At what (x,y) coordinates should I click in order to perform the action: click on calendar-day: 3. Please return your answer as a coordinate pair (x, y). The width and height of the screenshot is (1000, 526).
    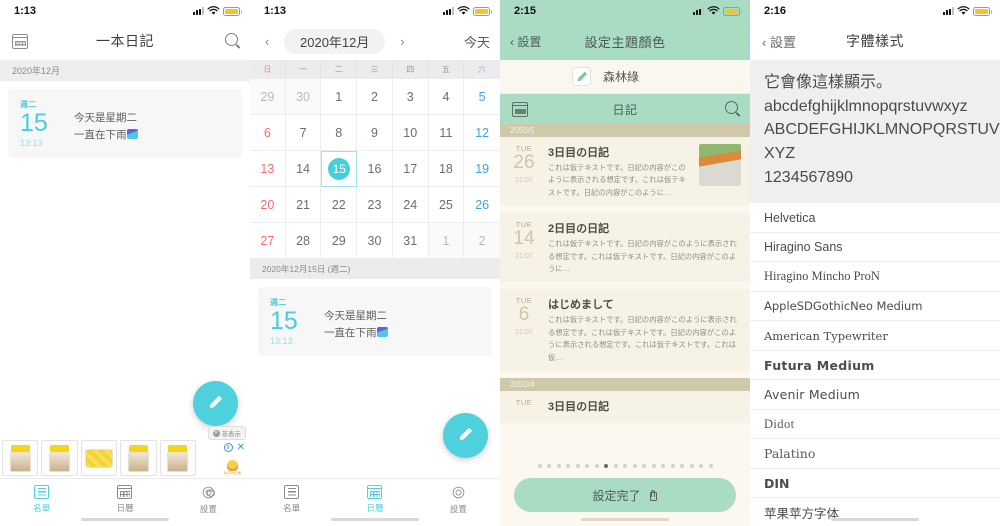
    Looking at the image, I should click on (410, 97).